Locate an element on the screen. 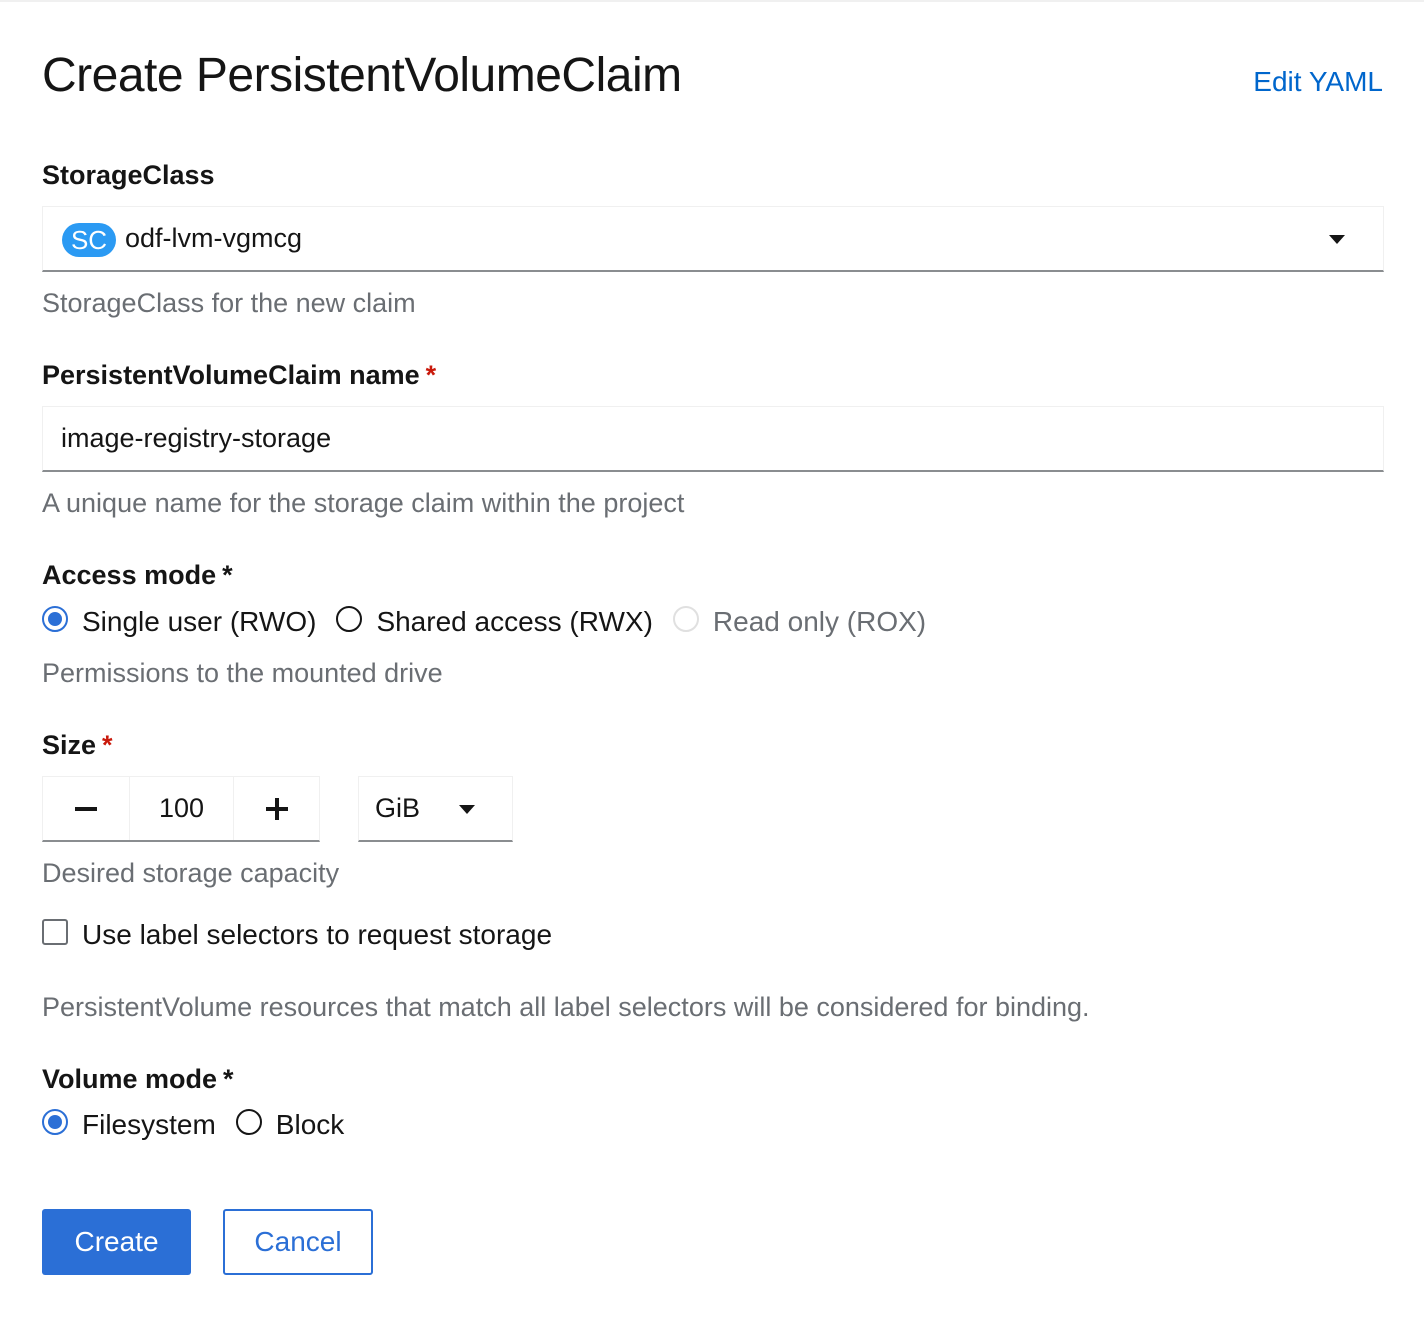 The image size is (1424, 1326). access-mode-label: Access mode * is located at coordinates (137, 575).